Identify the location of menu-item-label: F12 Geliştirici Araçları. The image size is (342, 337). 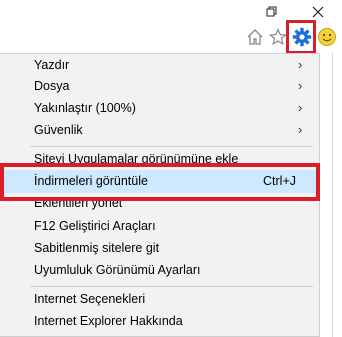
(95, 226).